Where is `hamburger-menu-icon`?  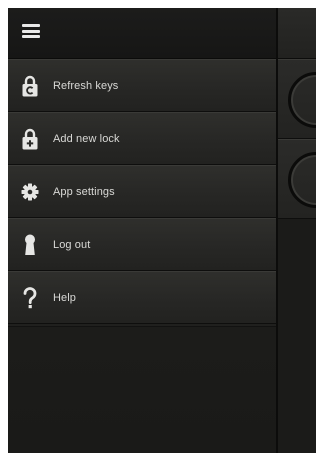
hamburger-menu-icon is located at coordinates (31, 31).